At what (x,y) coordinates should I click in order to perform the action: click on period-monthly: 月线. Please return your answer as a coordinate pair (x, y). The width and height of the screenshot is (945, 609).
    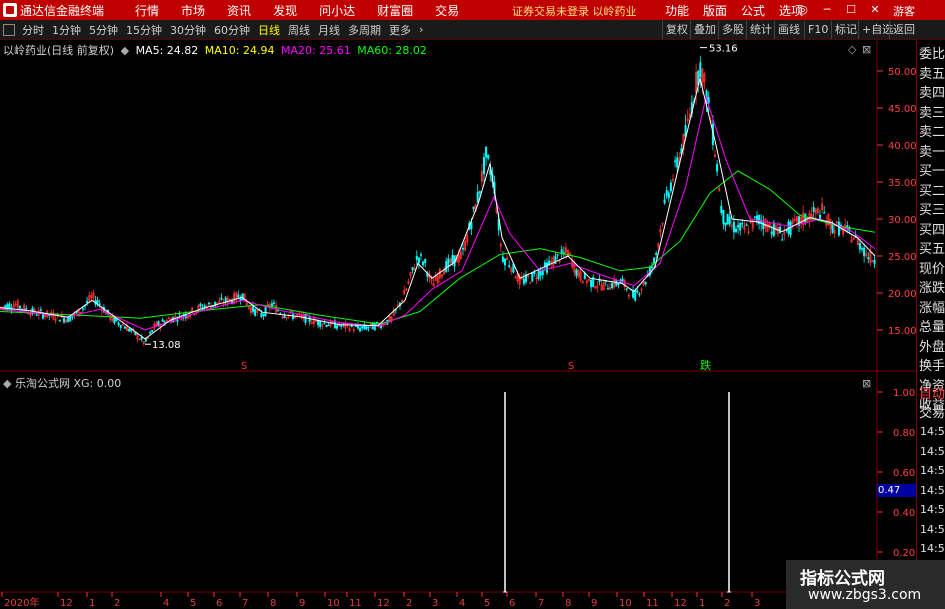
    Looking at the image, I should click on (329, 30).